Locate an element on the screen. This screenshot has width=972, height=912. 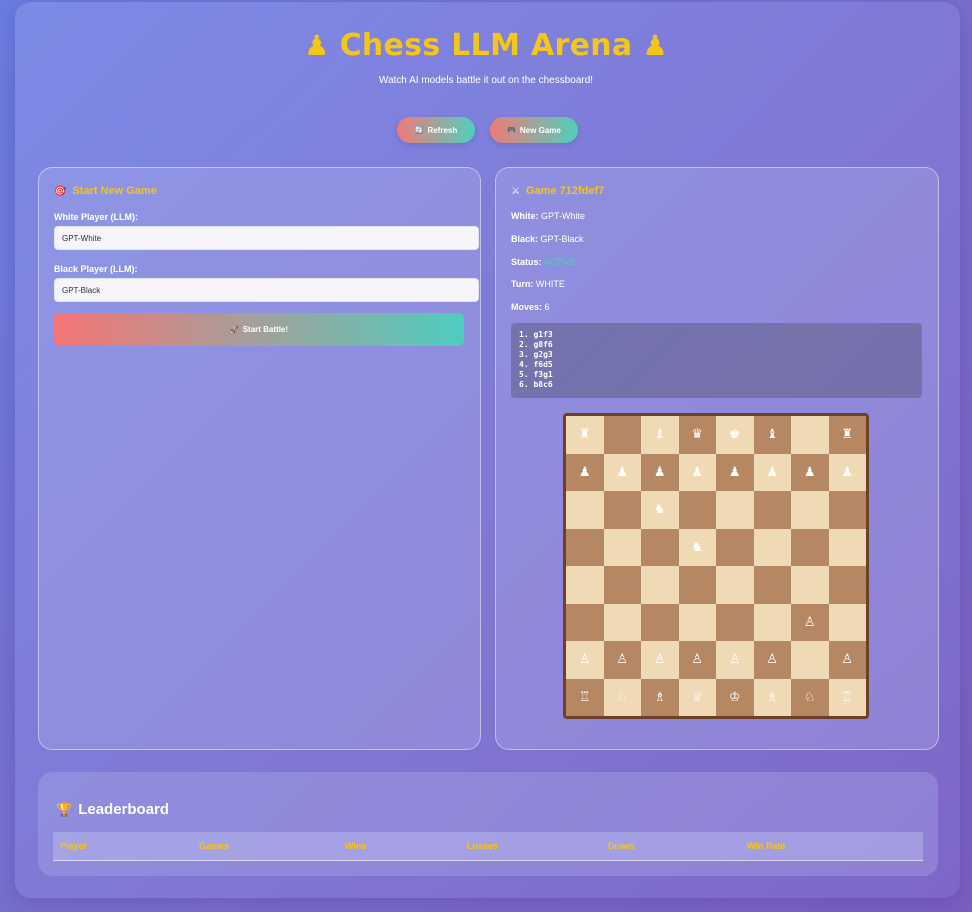
board-square-c5 is located at coordinates (660, 547).